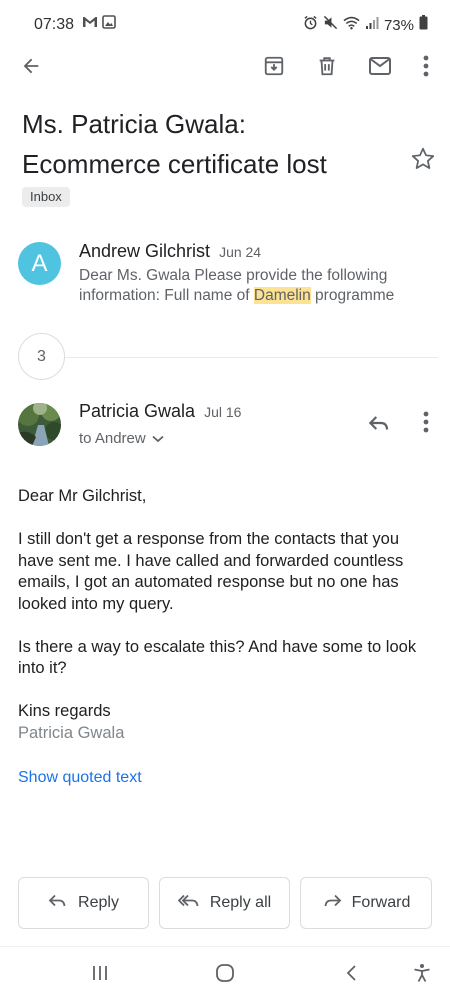 The width and height of the screenshot is (450, 1000). I want to click on mark-unread-icon, so click(380, 68).